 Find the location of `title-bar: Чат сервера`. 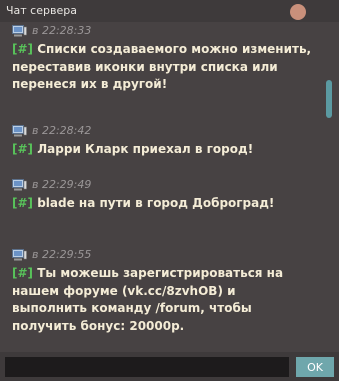

title-bar: Чат сервера is located at coordinates (169, 11).